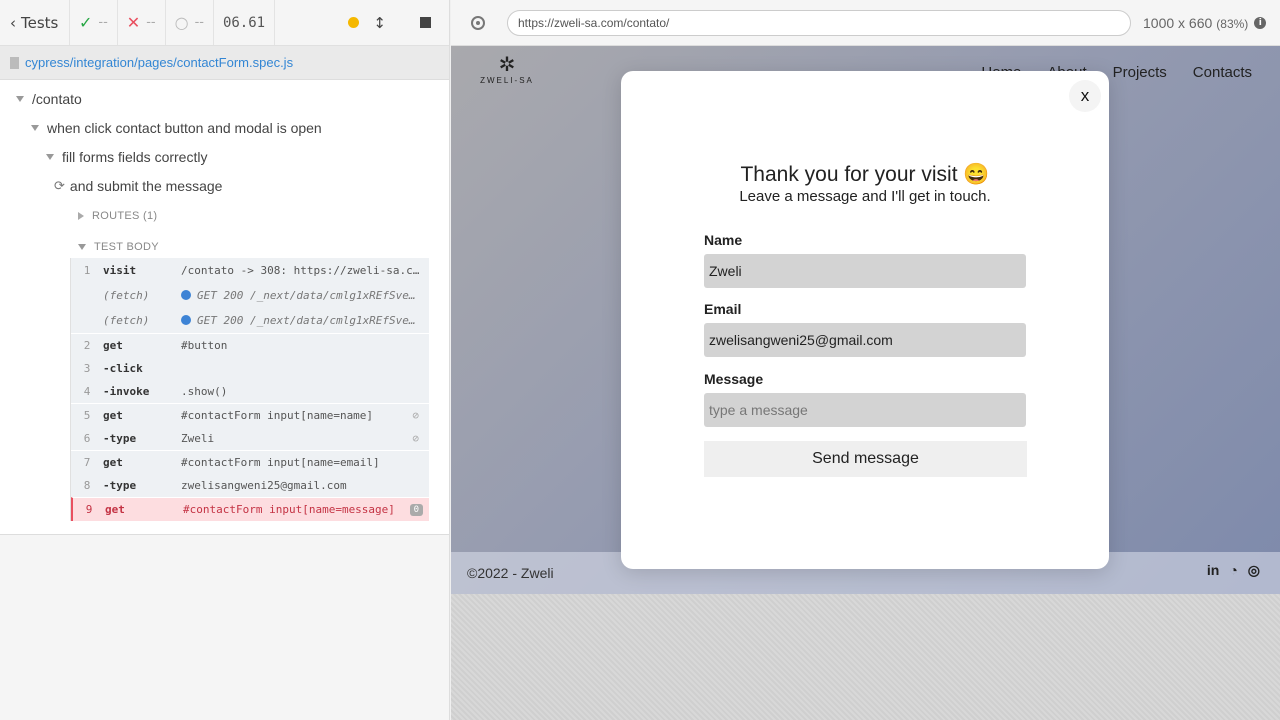  I want to click on refresh-icon: ⟳, so click(59, 185).